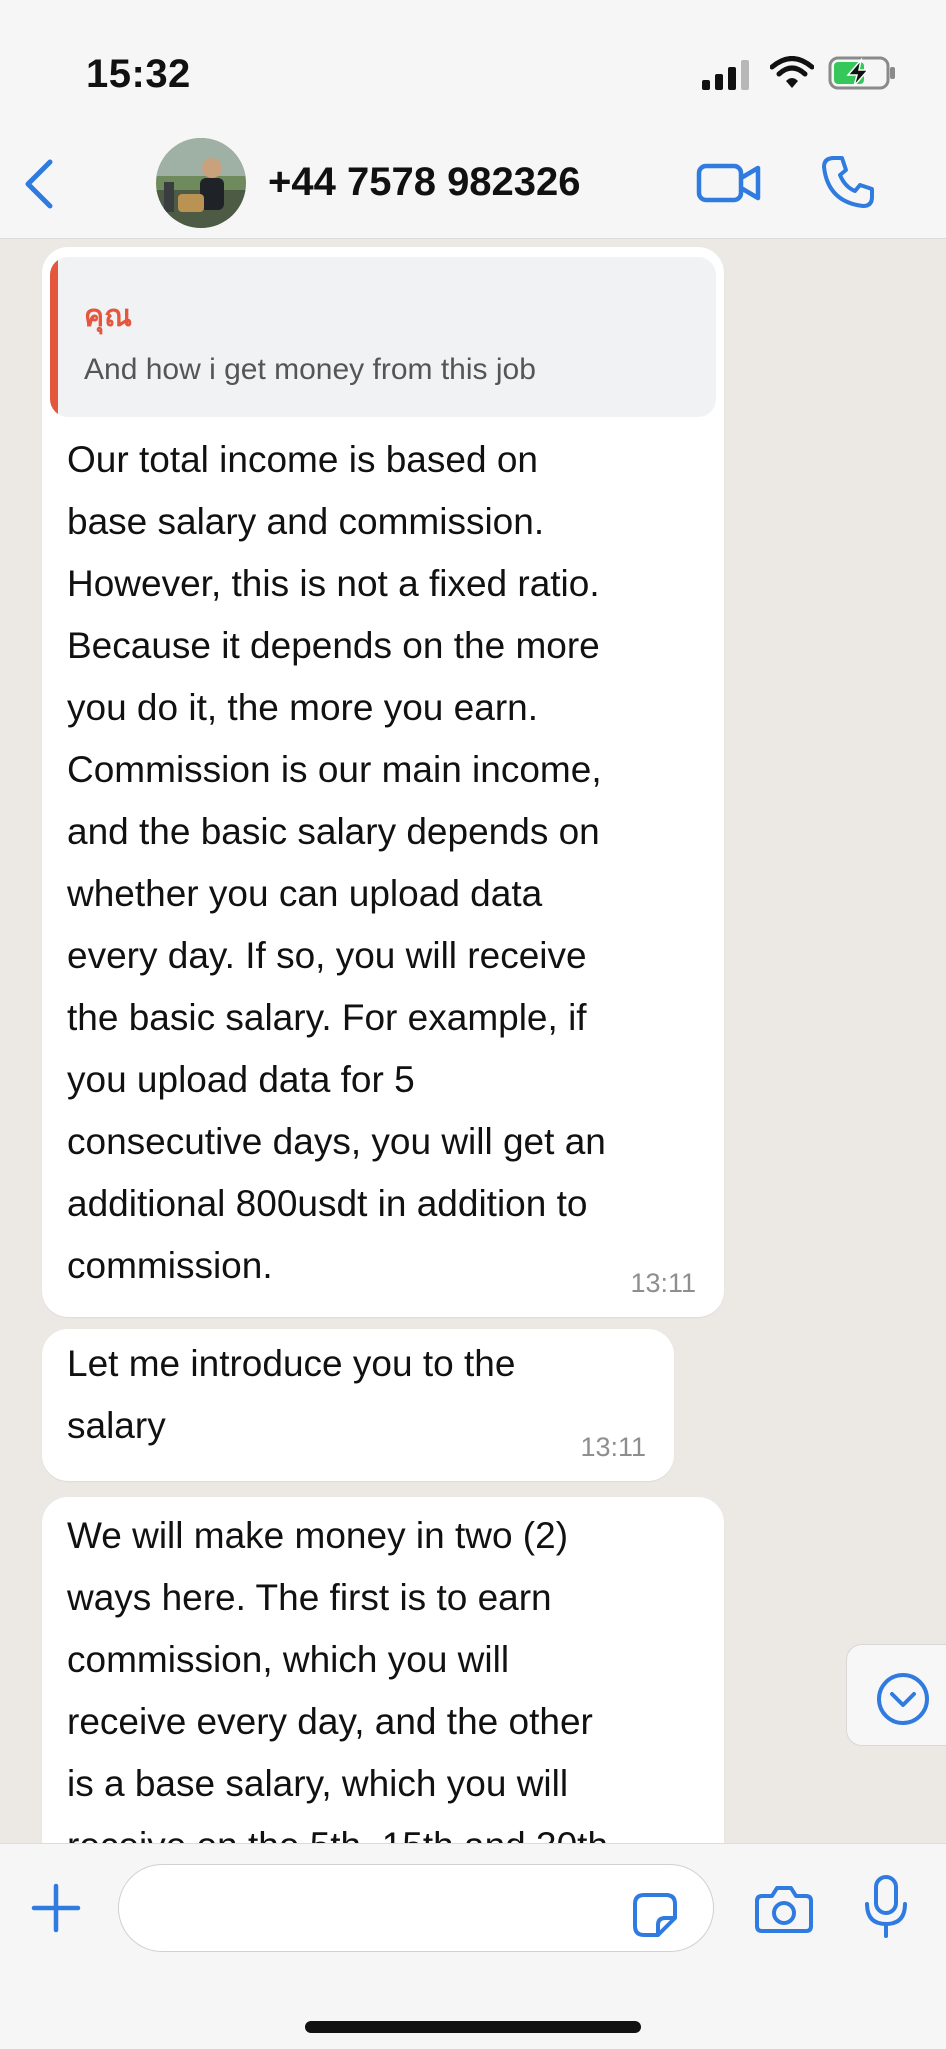  What do you see at coordinates (848, 182) in the screenshot?
I see `phone-call-icon` at bounding box center [848, 182].